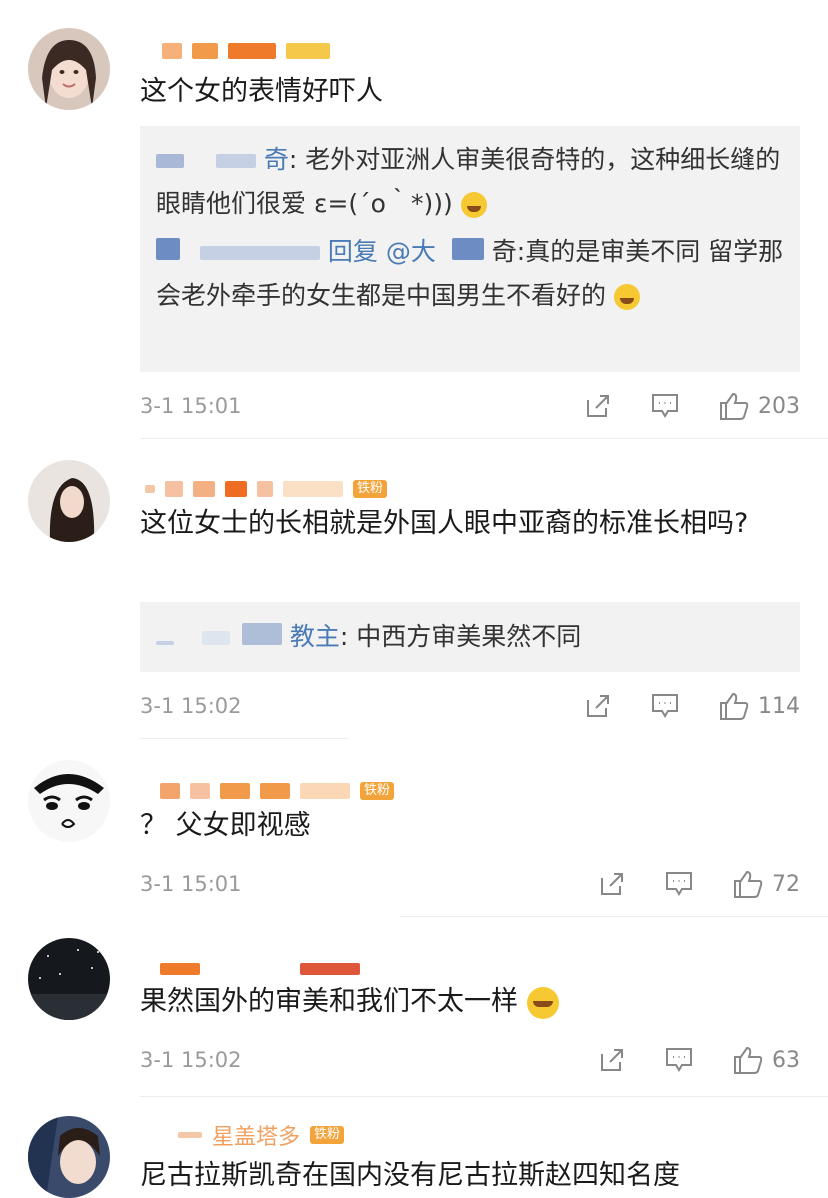 Image resolution: width=828 pixels, height=1198 pixels. What do you see at coordinates (444, 523) in the screenshot?
I see `comment-text: 这位女士的长相就是外国人眼中亚裔的标准长相吗?` at bounding box center [444, 523].